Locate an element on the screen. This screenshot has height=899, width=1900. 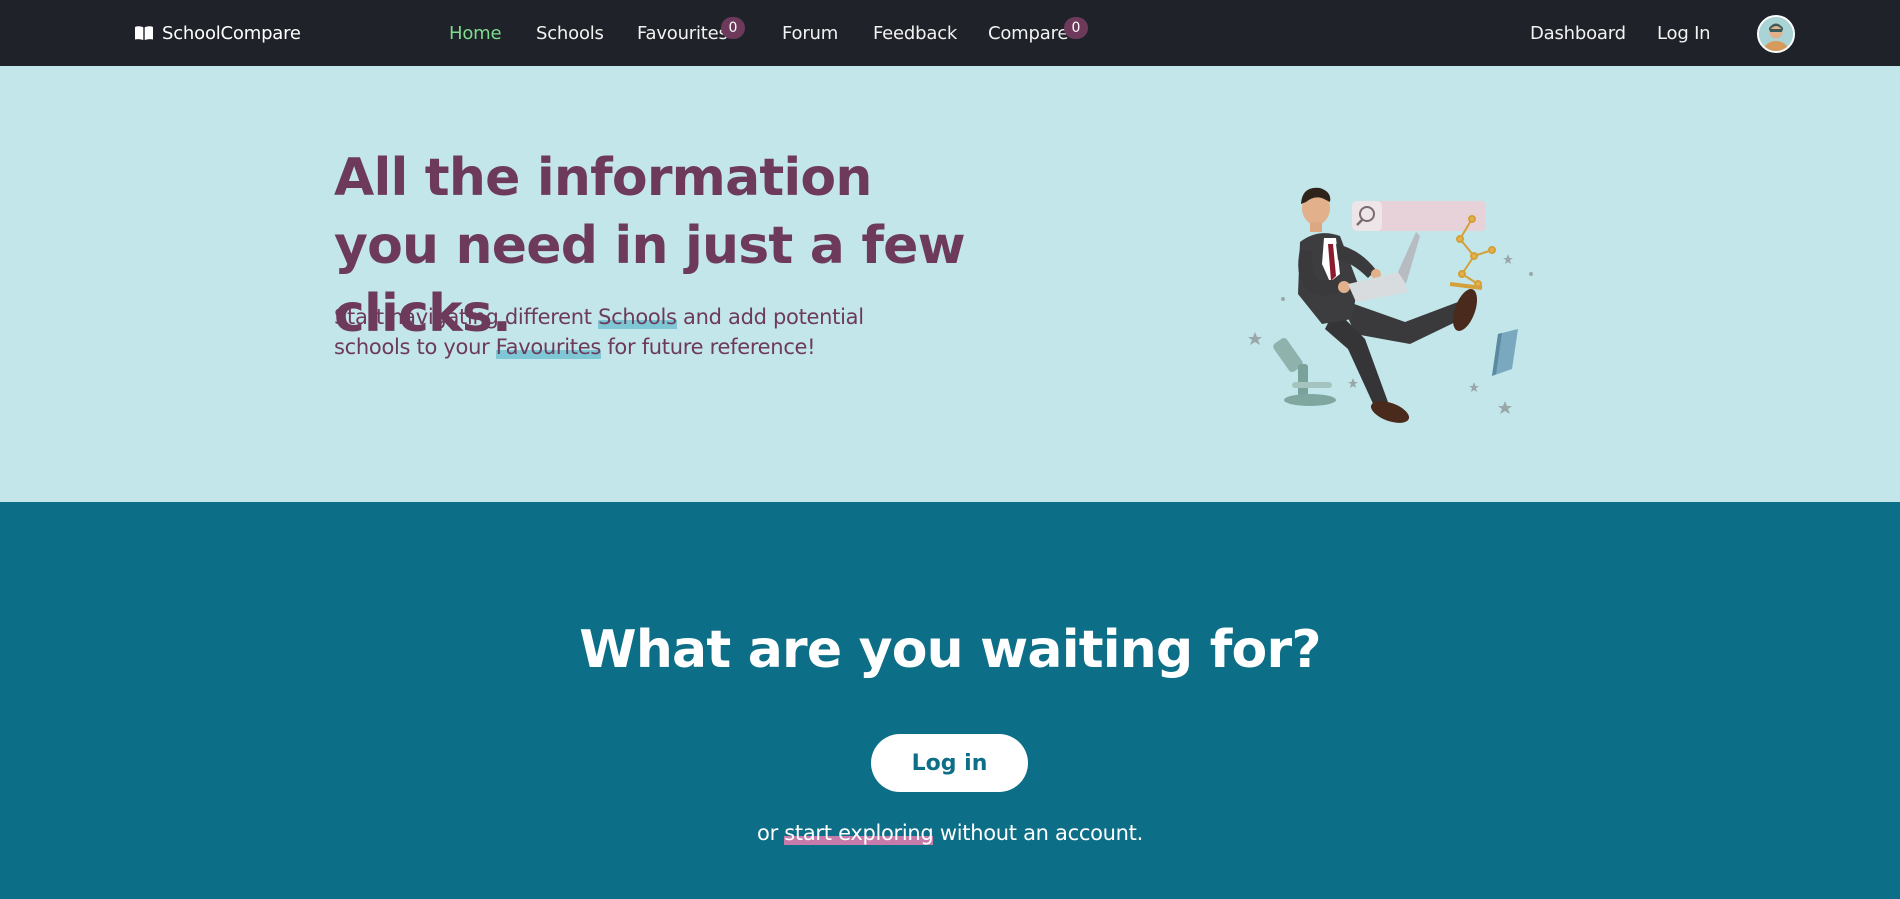
login-button: Log in is located at coordinates (949, 763).